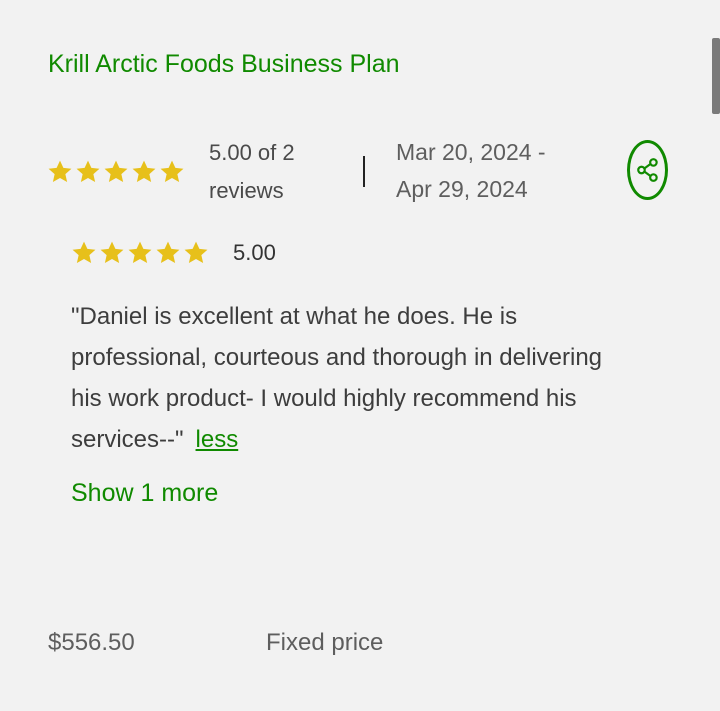 Image resolution: width=720 pixels, height=711 pixels. Describe the element at coordinates (224, 64) in the screenshot. I see `job-title-link: Krill Arctic Foods Business Plan` at that location.